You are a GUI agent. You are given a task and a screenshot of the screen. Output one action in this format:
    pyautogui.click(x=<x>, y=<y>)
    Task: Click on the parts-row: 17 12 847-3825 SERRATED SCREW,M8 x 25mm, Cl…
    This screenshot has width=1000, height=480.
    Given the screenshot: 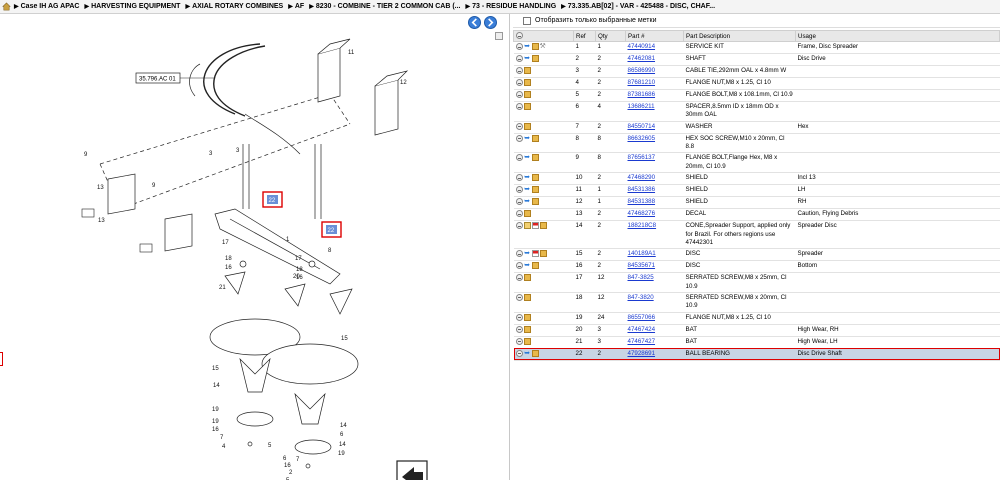 What is the action you would take?
    pyautogui.click(x=756, y=282)
    